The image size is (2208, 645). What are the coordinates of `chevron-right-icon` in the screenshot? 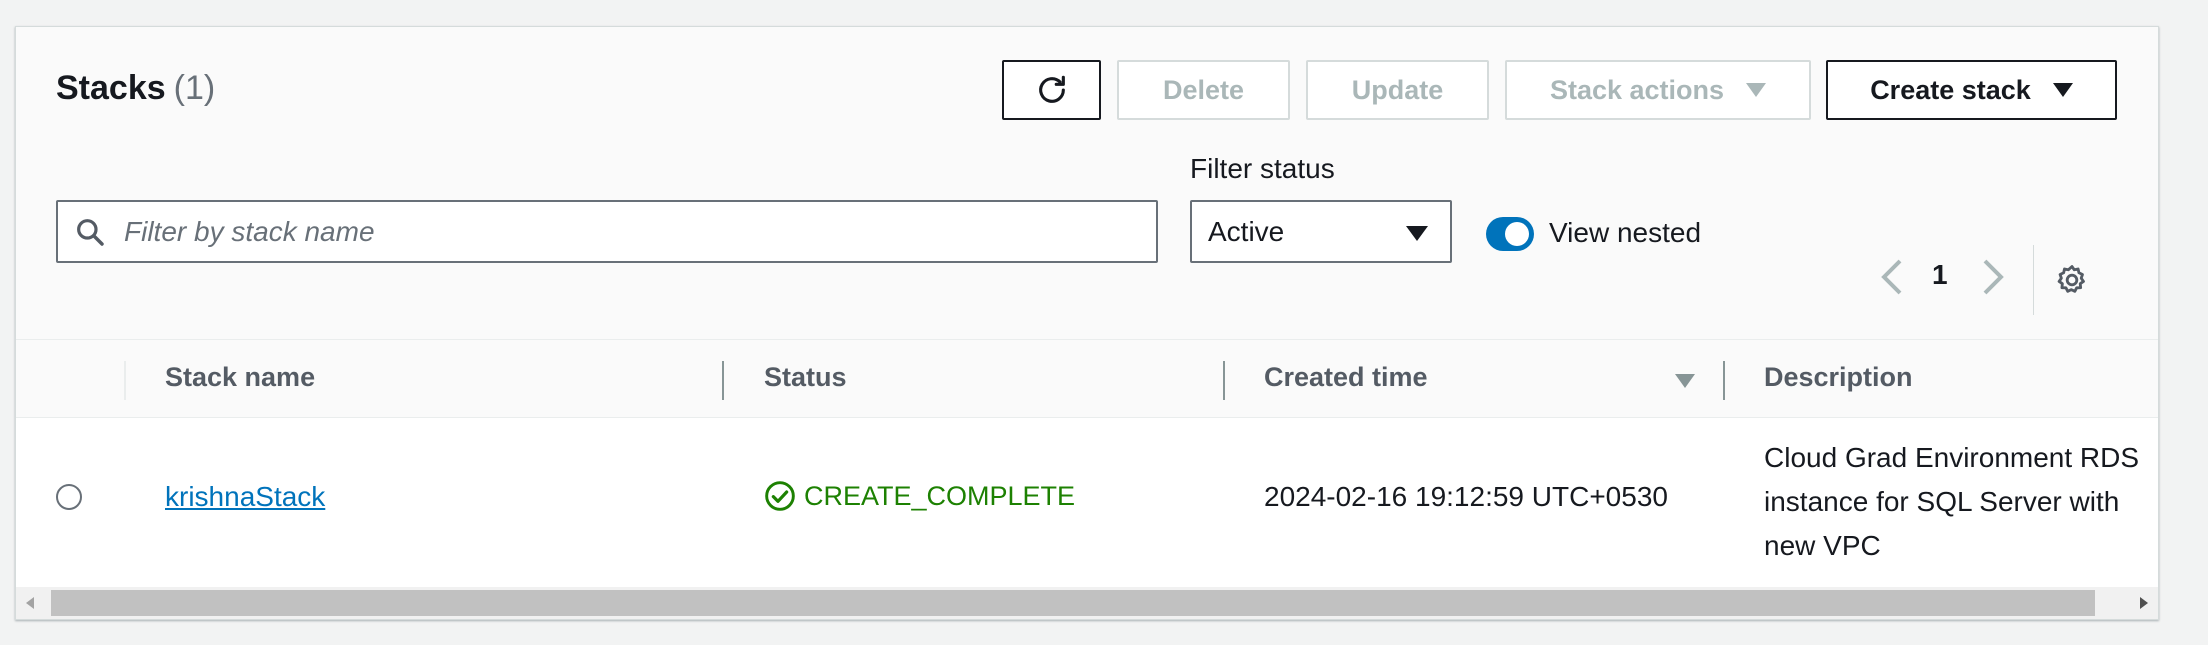 It's located at (1994, 277).